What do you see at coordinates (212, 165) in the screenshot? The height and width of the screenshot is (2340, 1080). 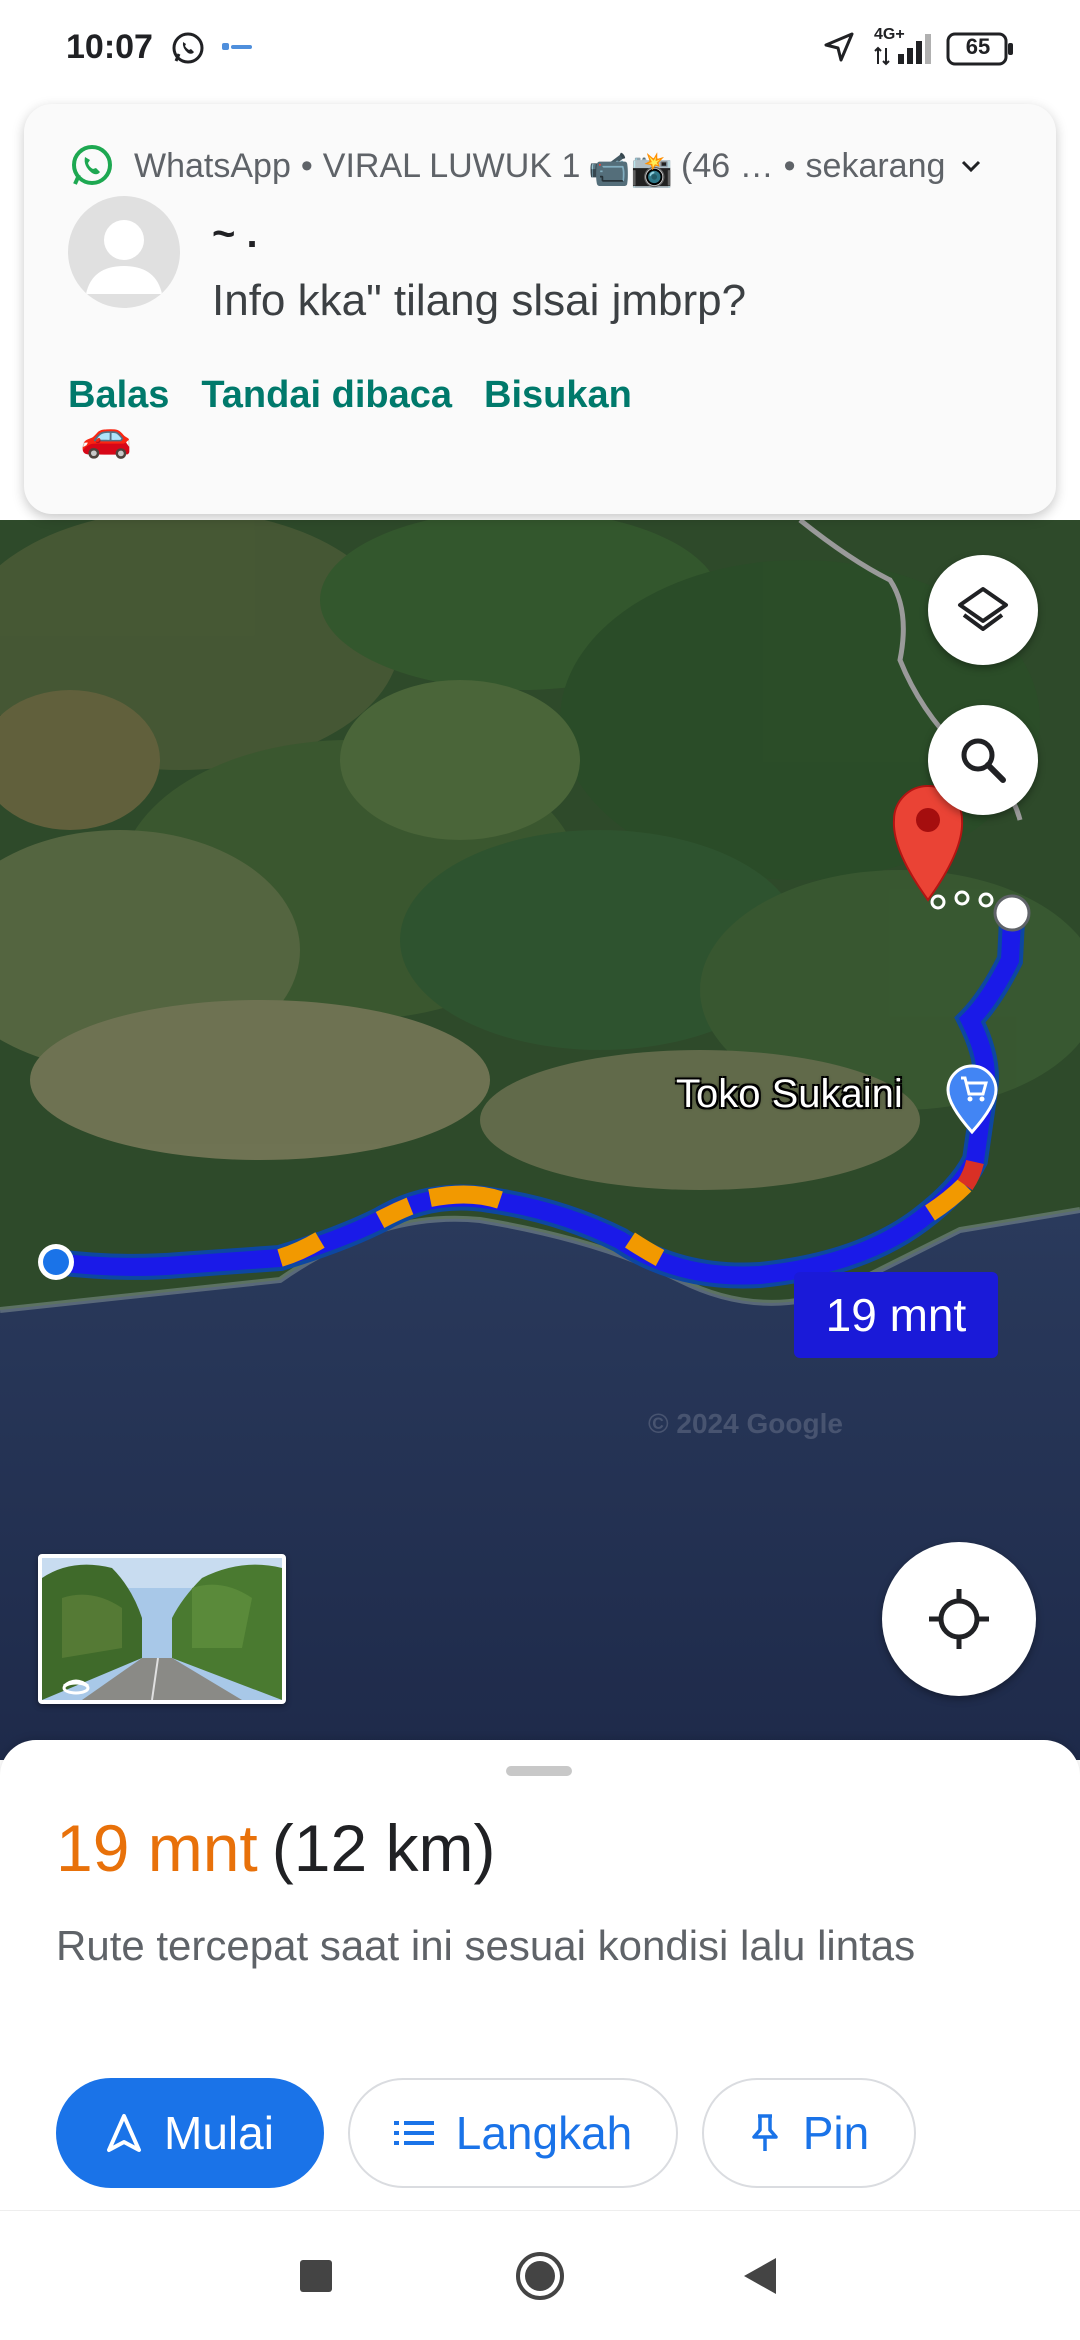 I see `notification-app-name: WhatsApp` at bounding box center [212, 165].